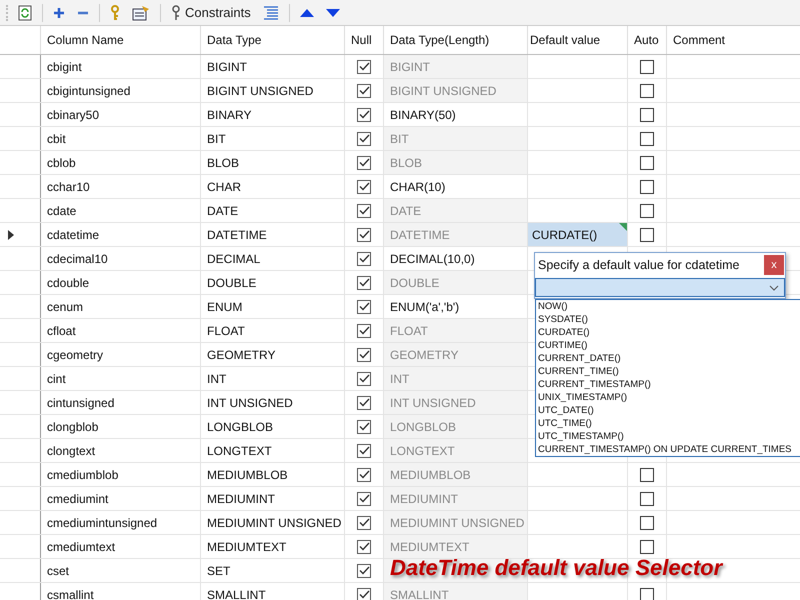 The image size is (800, 600). I want to click on table-cell: cmediumtext, so click(121, 546).